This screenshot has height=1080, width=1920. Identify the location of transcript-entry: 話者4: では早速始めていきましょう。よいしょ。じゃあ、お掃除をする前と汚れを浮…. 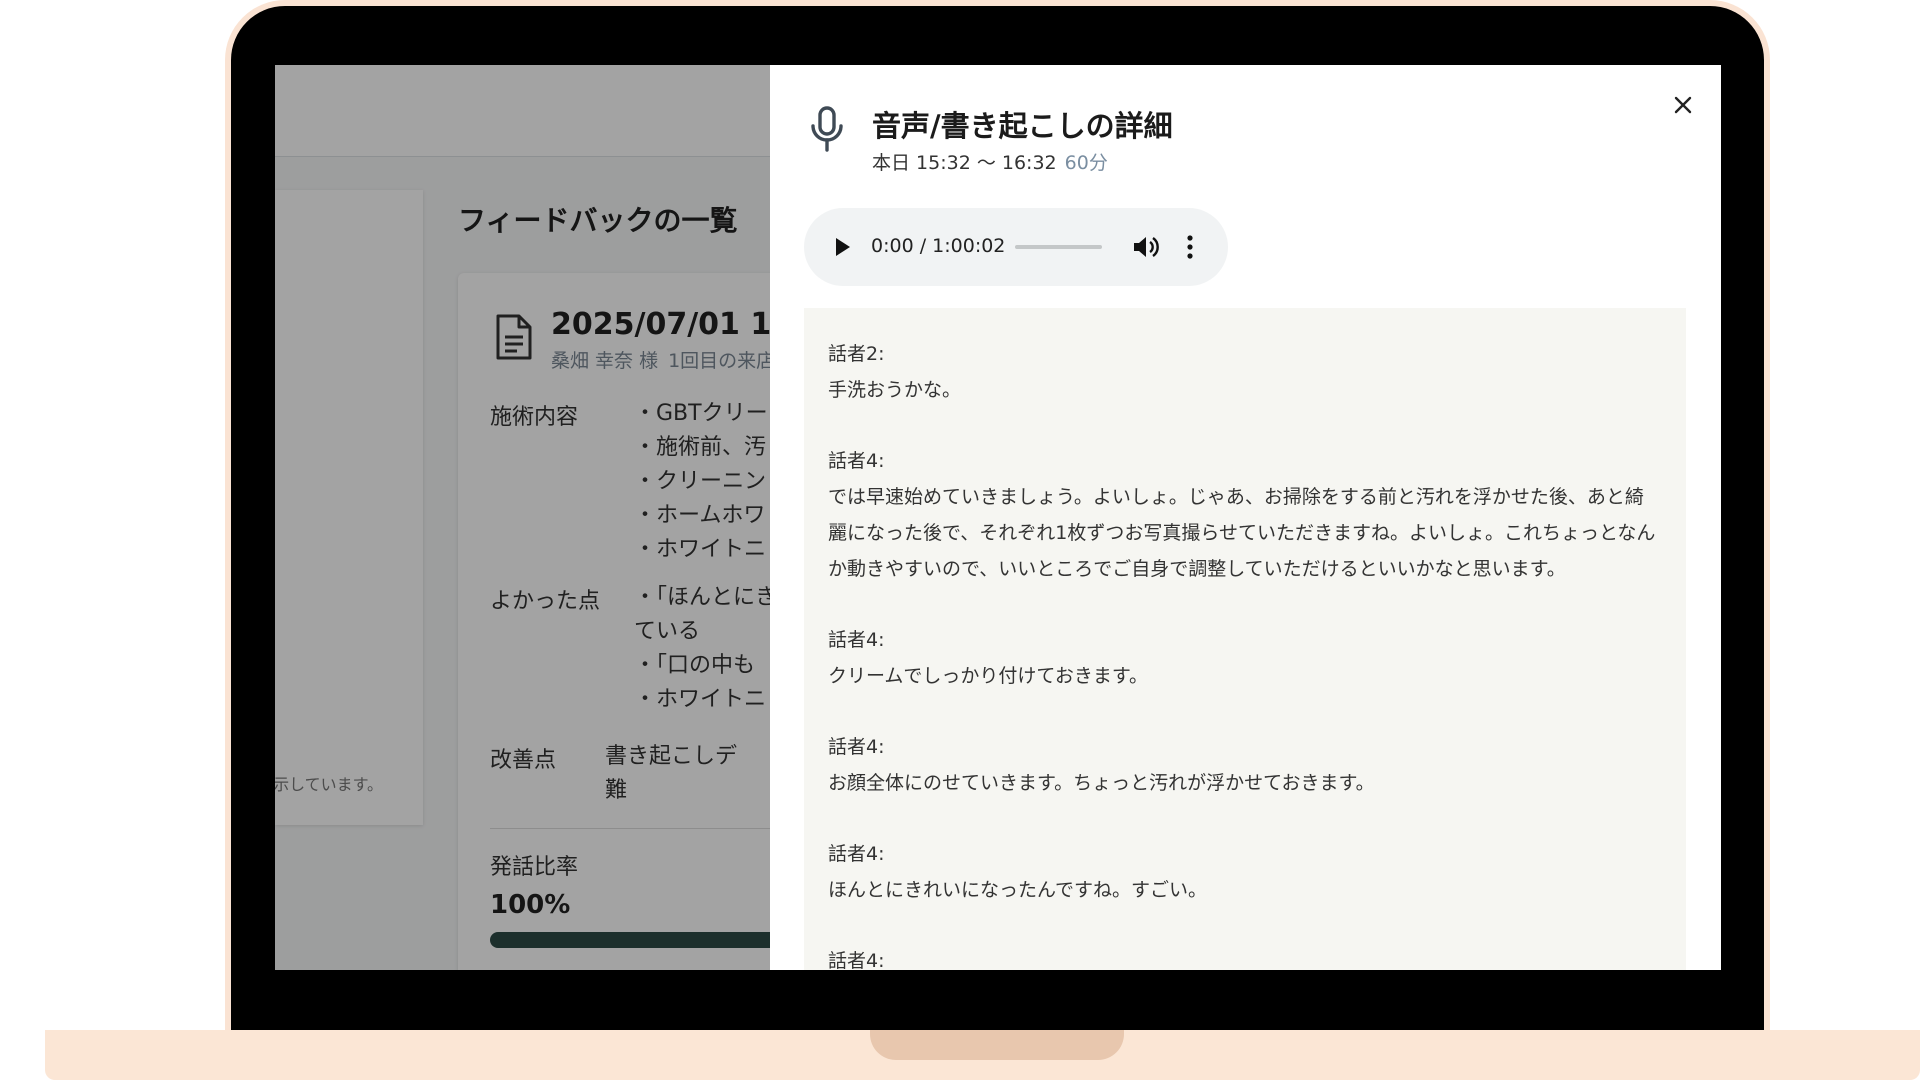
(1245, 515).